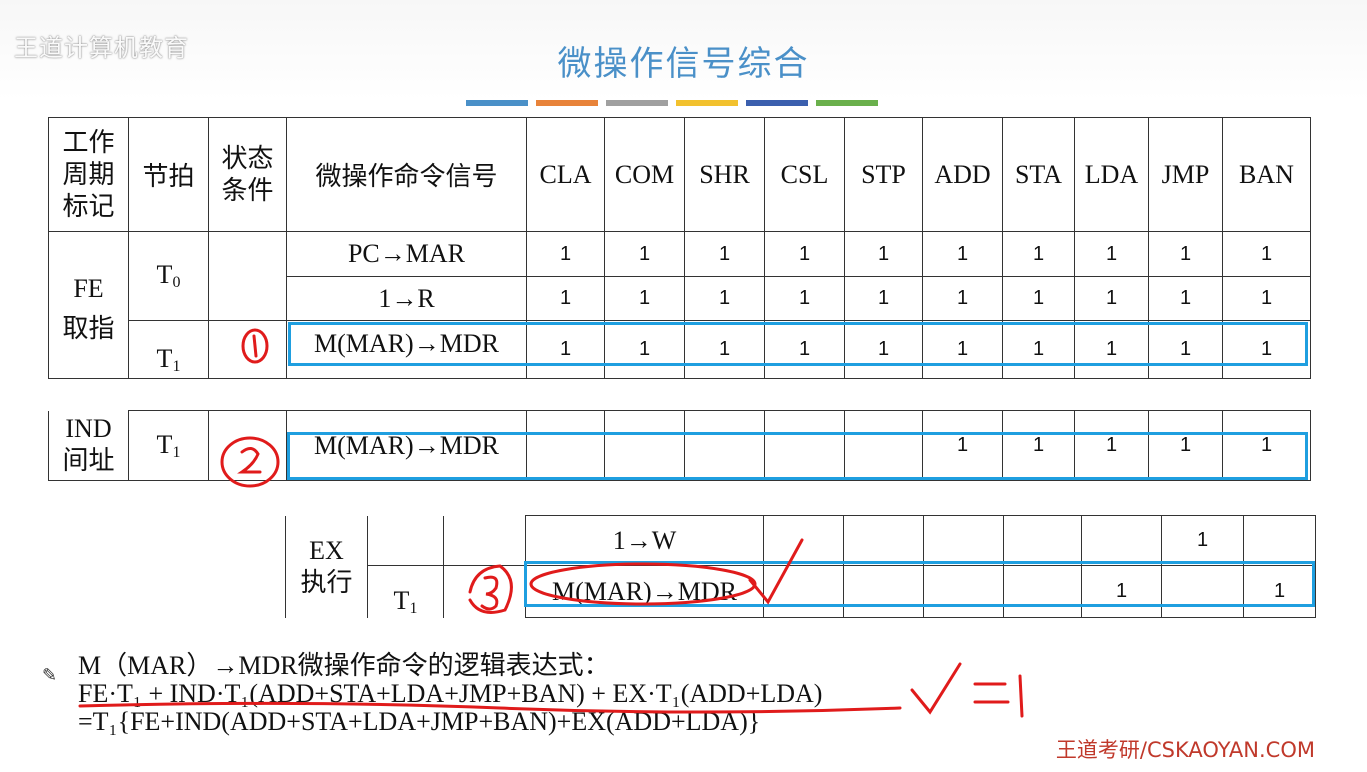 The height and width of the screenshot is (772, 1367). What do you see at coordinates (326, 566) in the screenshot?
I see `cycle-ex: EX 执行` at bounding box center [326, 566].